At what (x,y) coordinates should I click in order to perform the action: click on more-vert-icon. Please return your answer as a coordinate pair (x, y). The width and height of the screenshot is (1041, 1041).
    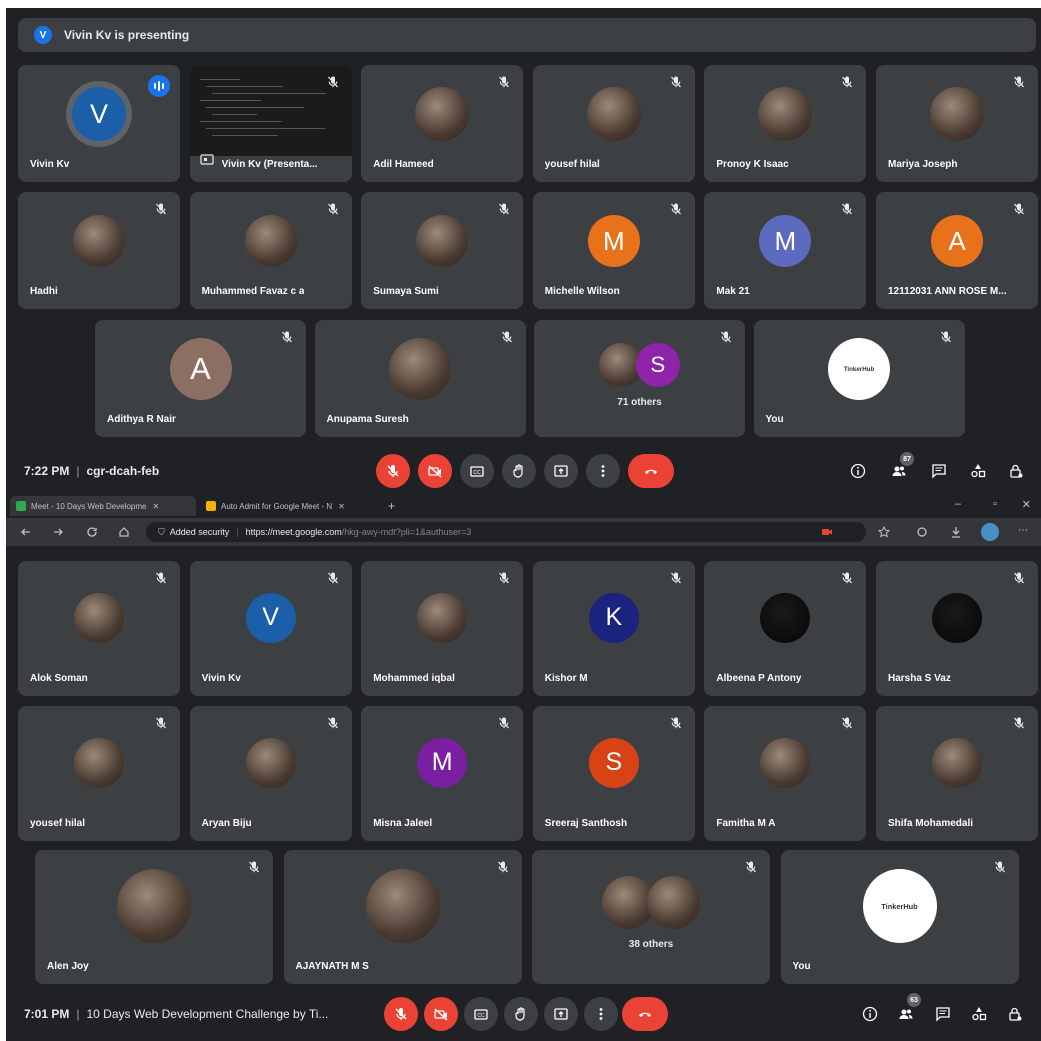
    Looking at the image, I should click on (603, 471).